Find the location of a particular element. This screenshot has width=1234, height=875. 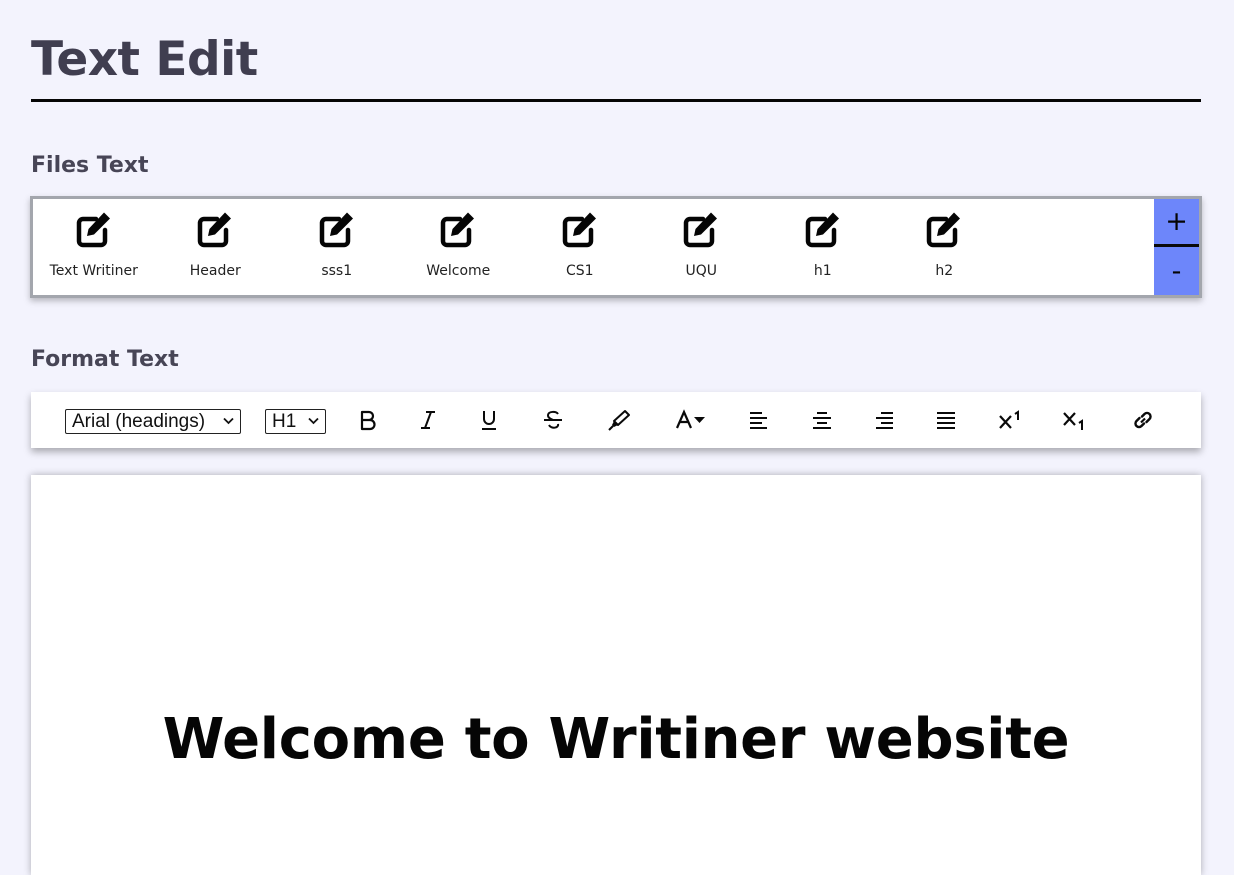

font-color-icon is located at coordinates (690, 419).